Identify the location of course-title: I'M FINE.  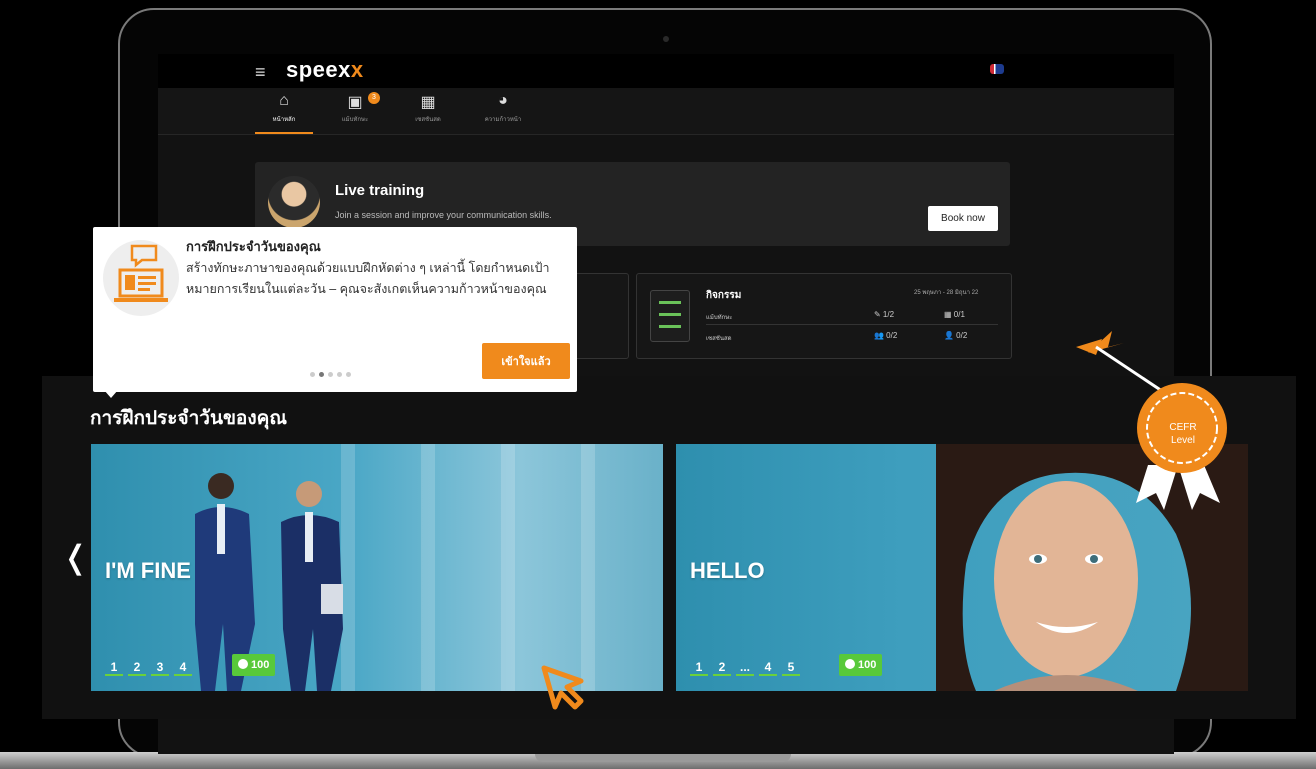
(148, 570).